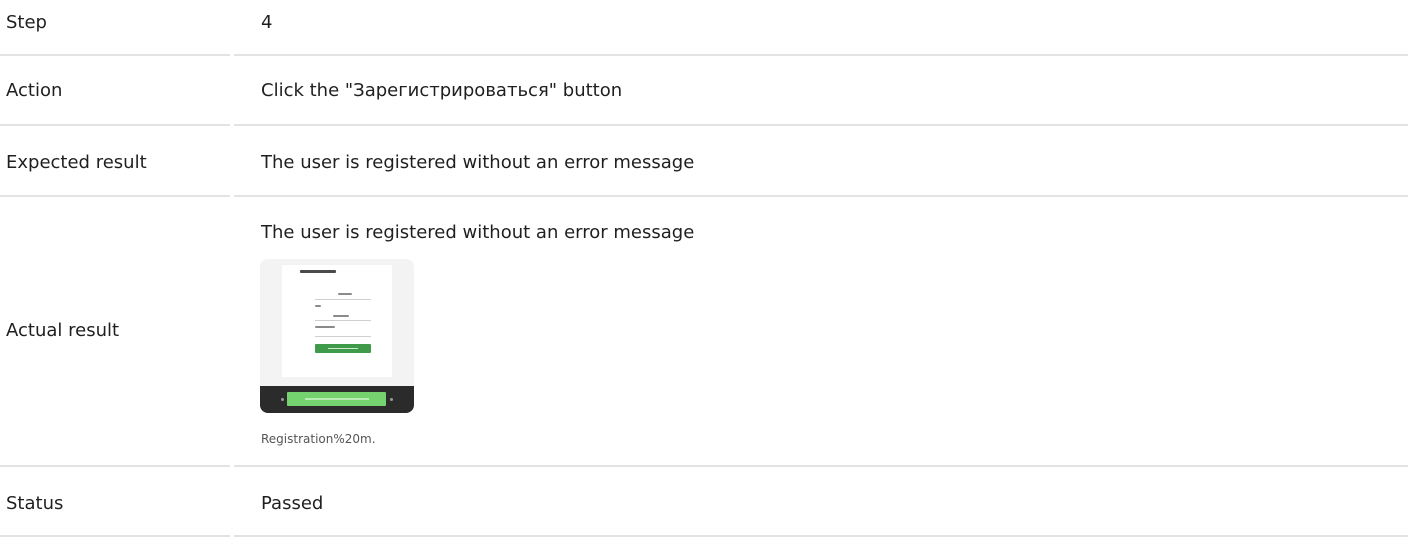 Image resolution: width=1408 pixels, height=538 pixels. Describe the element at coordinates (63, 330) in the screenshot. I see `actual-result-label: Actual result` at that location.